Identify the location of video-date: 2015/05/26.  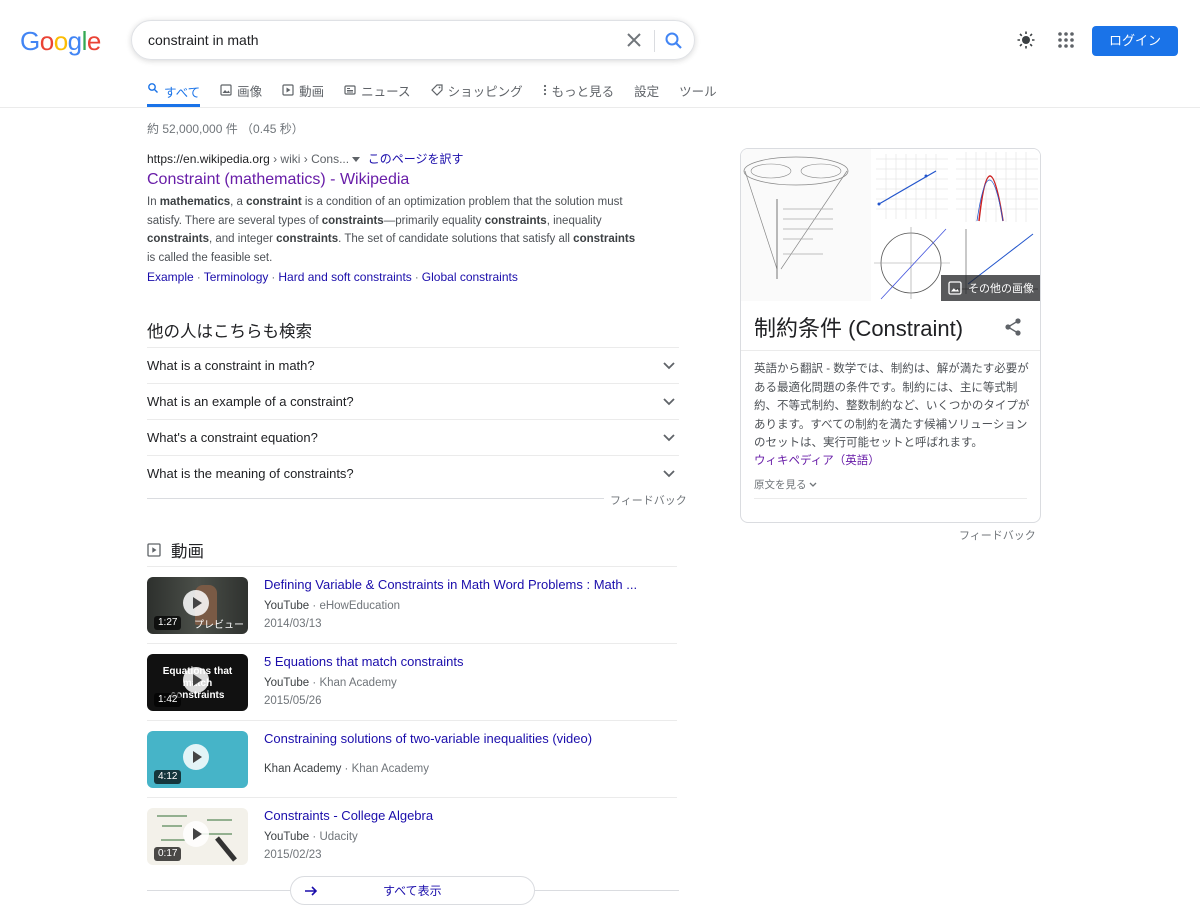
(293, 701).